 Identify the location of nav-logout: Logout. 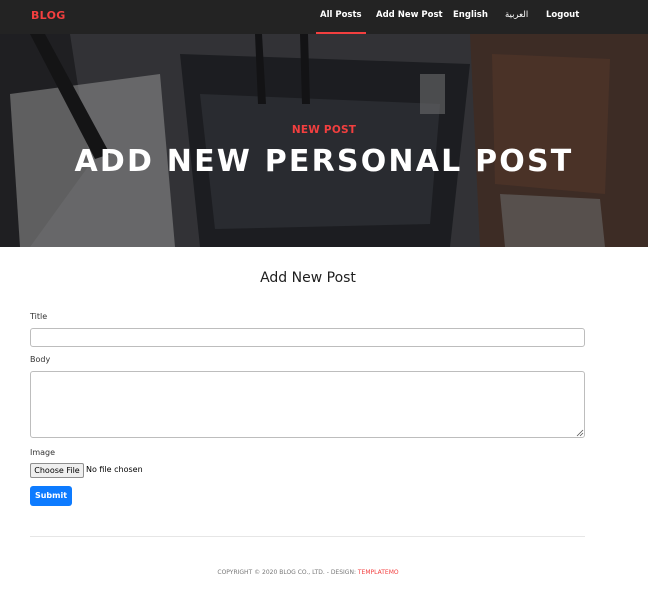
(562, 15).